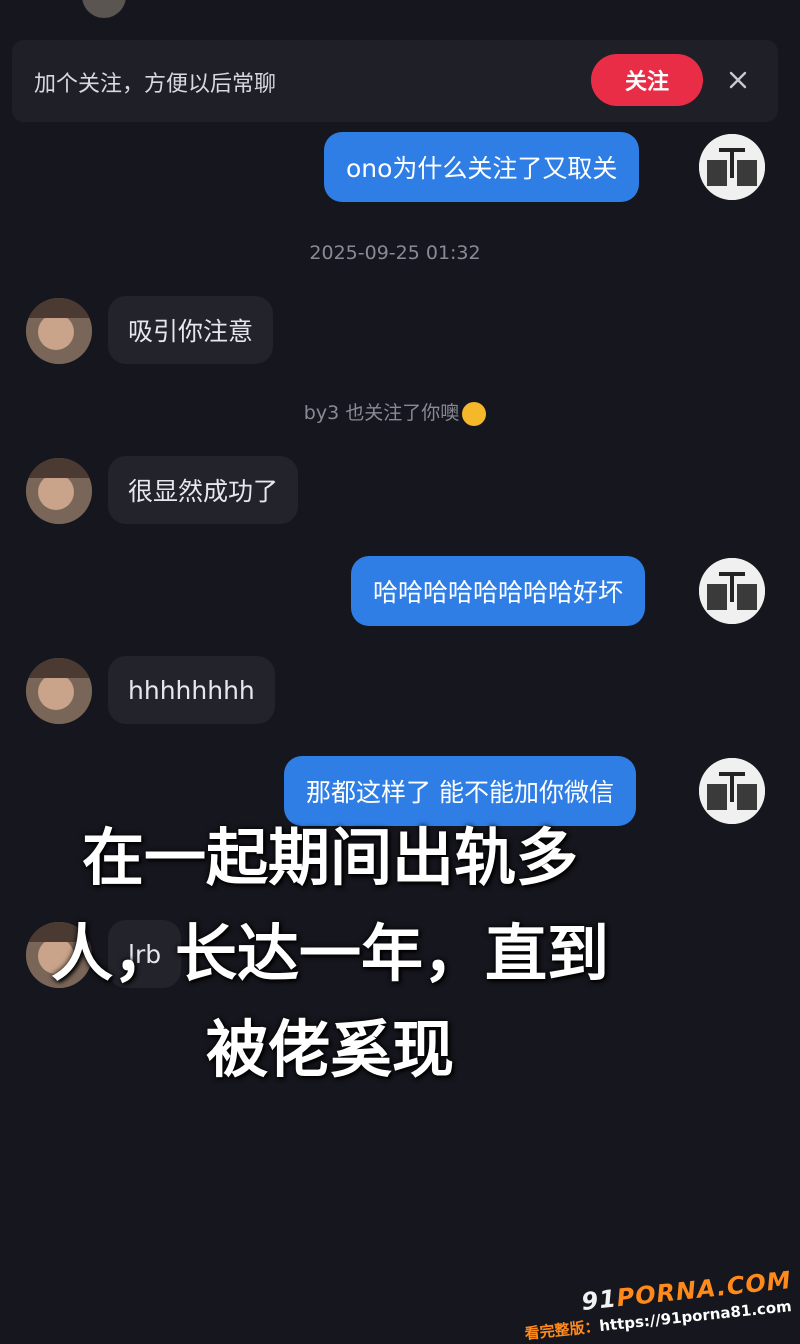  What do you see at coordinates (647, 80) in the screenshot?
I see `follow-button: 关注` at bounding box center [647, 80].